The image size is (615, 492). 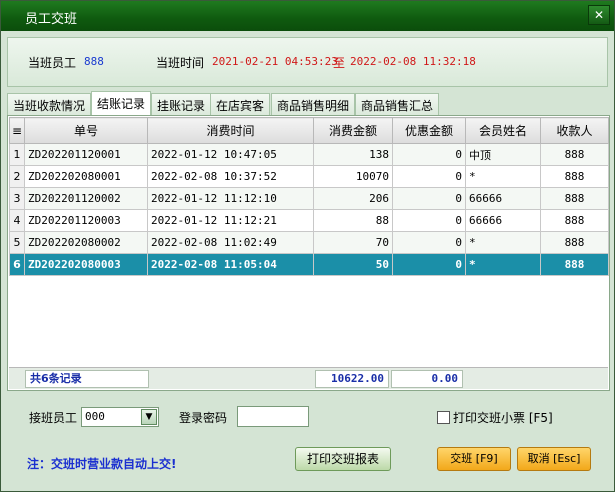 What do you see at coordinates (86, 176) in the screenshot?
I see `cell-order-no: ZD202202080001` at bounding box center [86, 176].